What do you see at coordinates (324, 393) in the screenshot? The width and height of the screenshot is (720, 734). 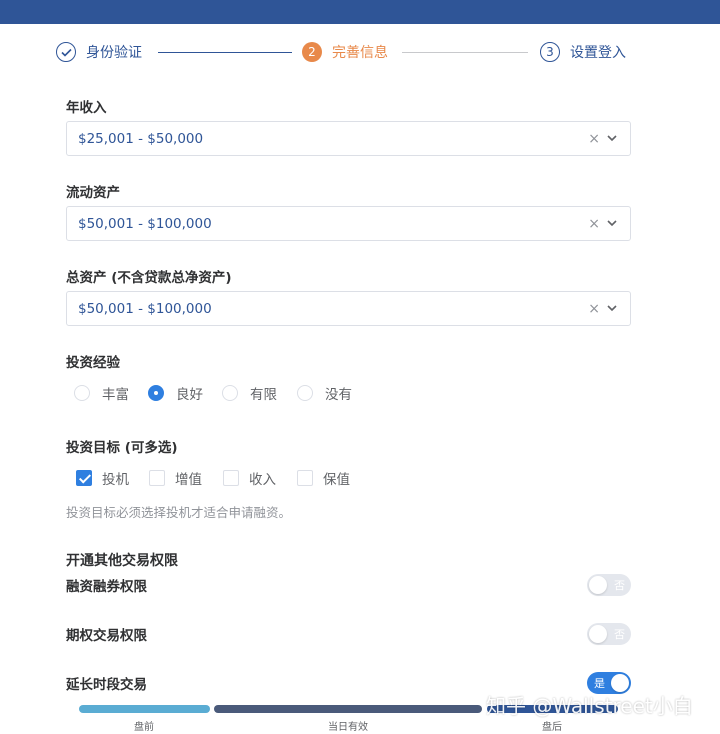 I see `radio-none: 没有` at bounding box center [324, 393].